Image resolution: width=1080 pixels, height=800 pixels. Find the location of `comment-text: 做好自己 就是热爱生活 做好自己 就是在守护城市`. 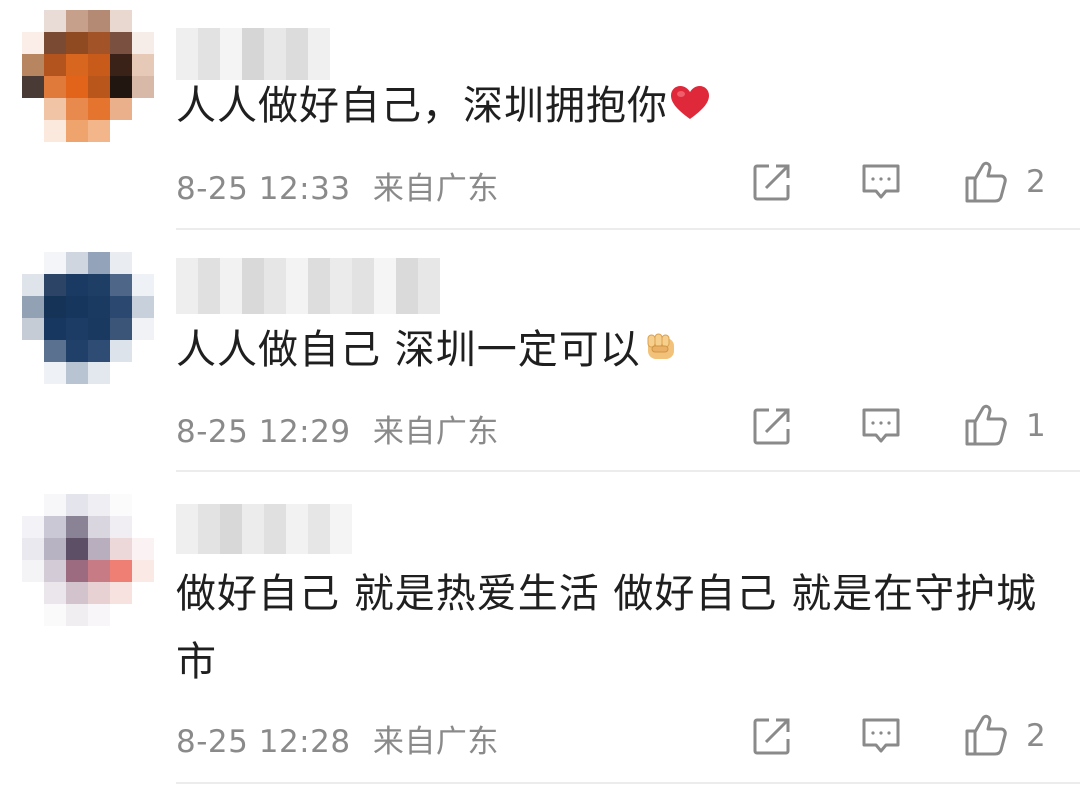

comment-text: 做好自己 就是热爱生活 做好自己 就是在守护城市 is located at coordinates (613, 628).